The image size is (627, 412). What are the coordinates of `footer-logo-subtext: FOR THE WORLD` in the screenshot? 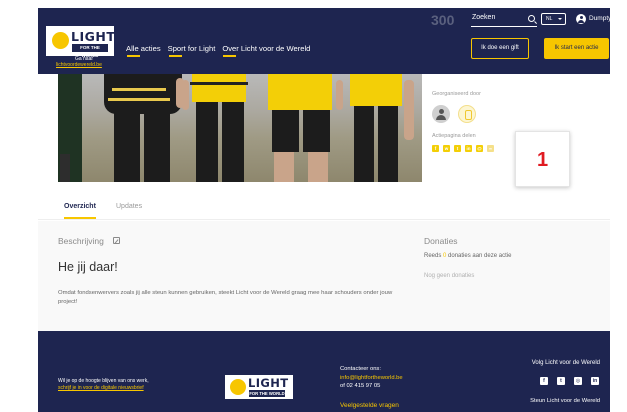 It's located at (267, 393).